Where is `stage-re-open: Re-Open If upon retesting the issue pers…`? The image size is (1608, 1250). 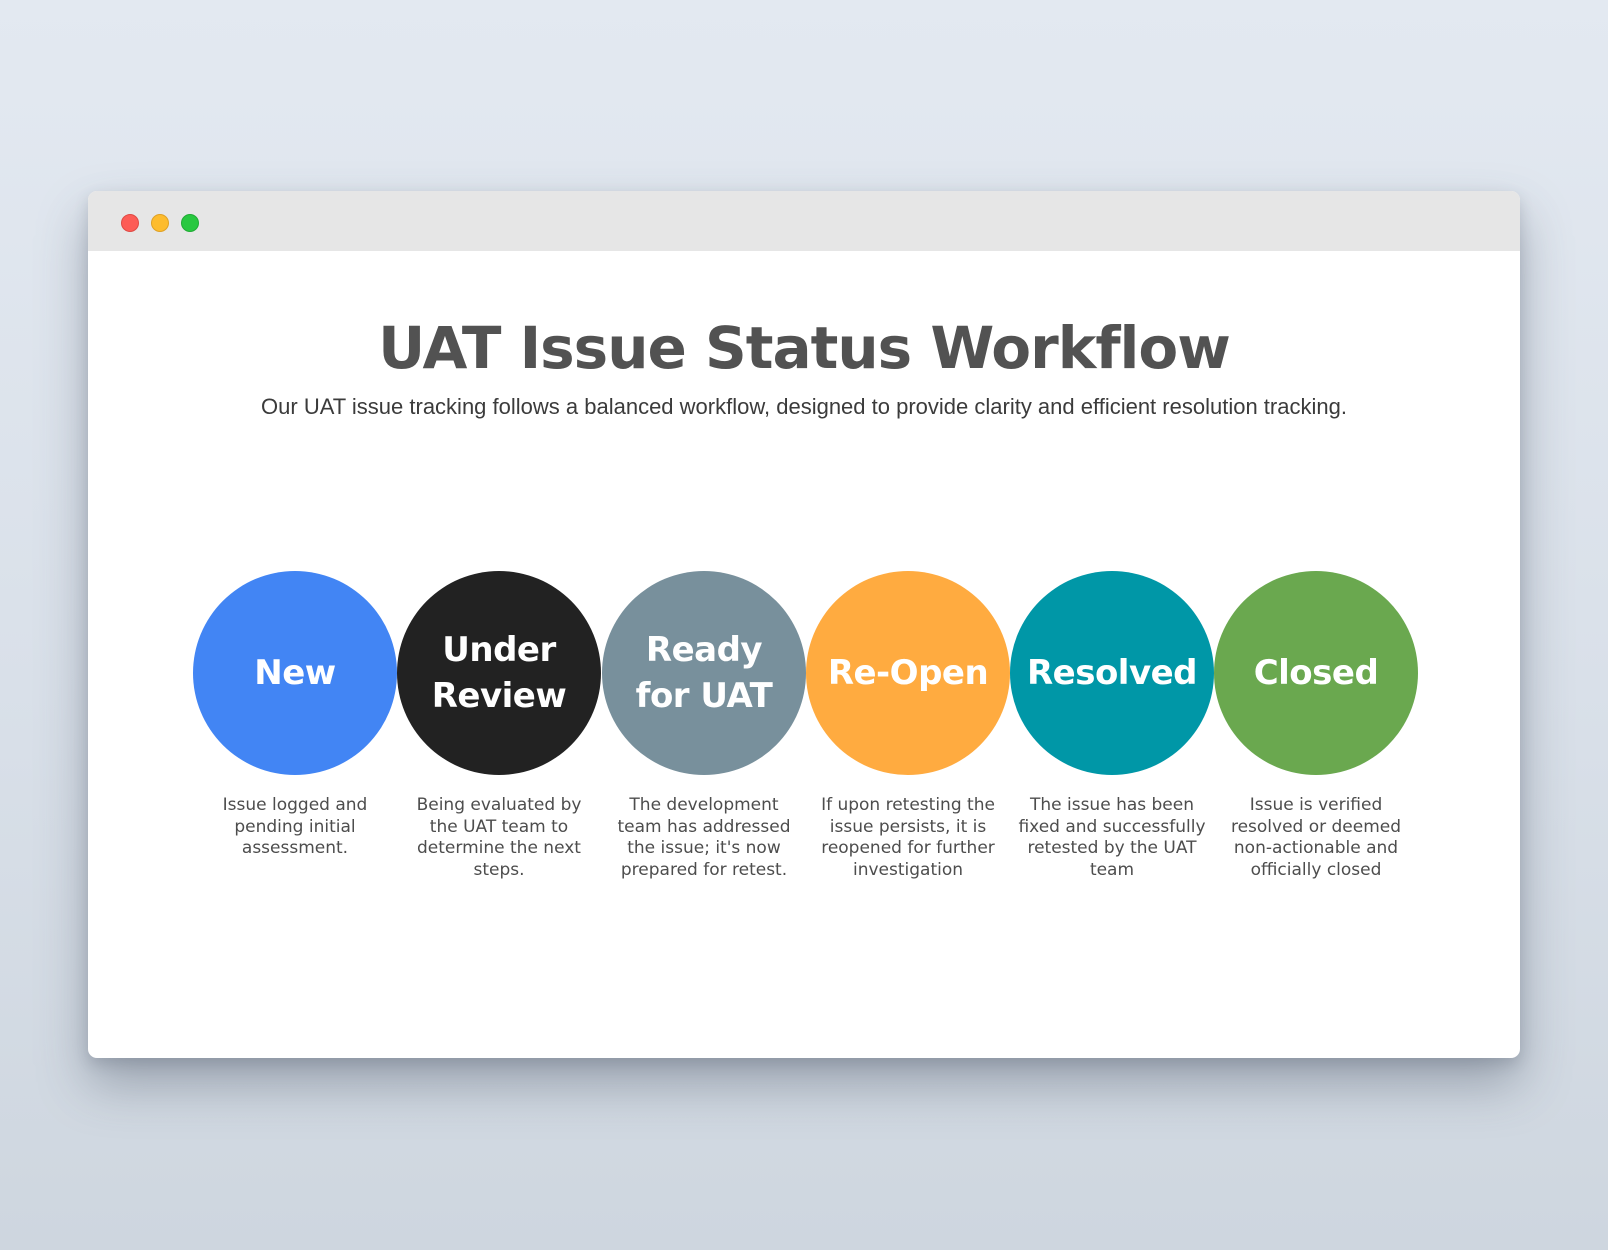 stage-re-open: Re-Open If upon retesting the issue pers… is located at coordinates (908, 726).